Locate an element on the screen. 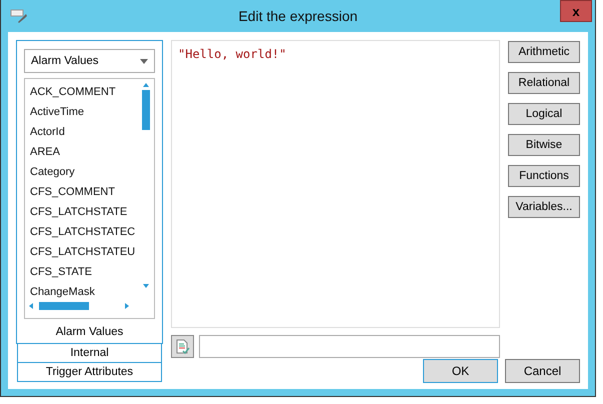 Image resolution: width=603 pixels, height=404 pixels. list-item: ACK_COMMENT is located at coordinates (73, 92).